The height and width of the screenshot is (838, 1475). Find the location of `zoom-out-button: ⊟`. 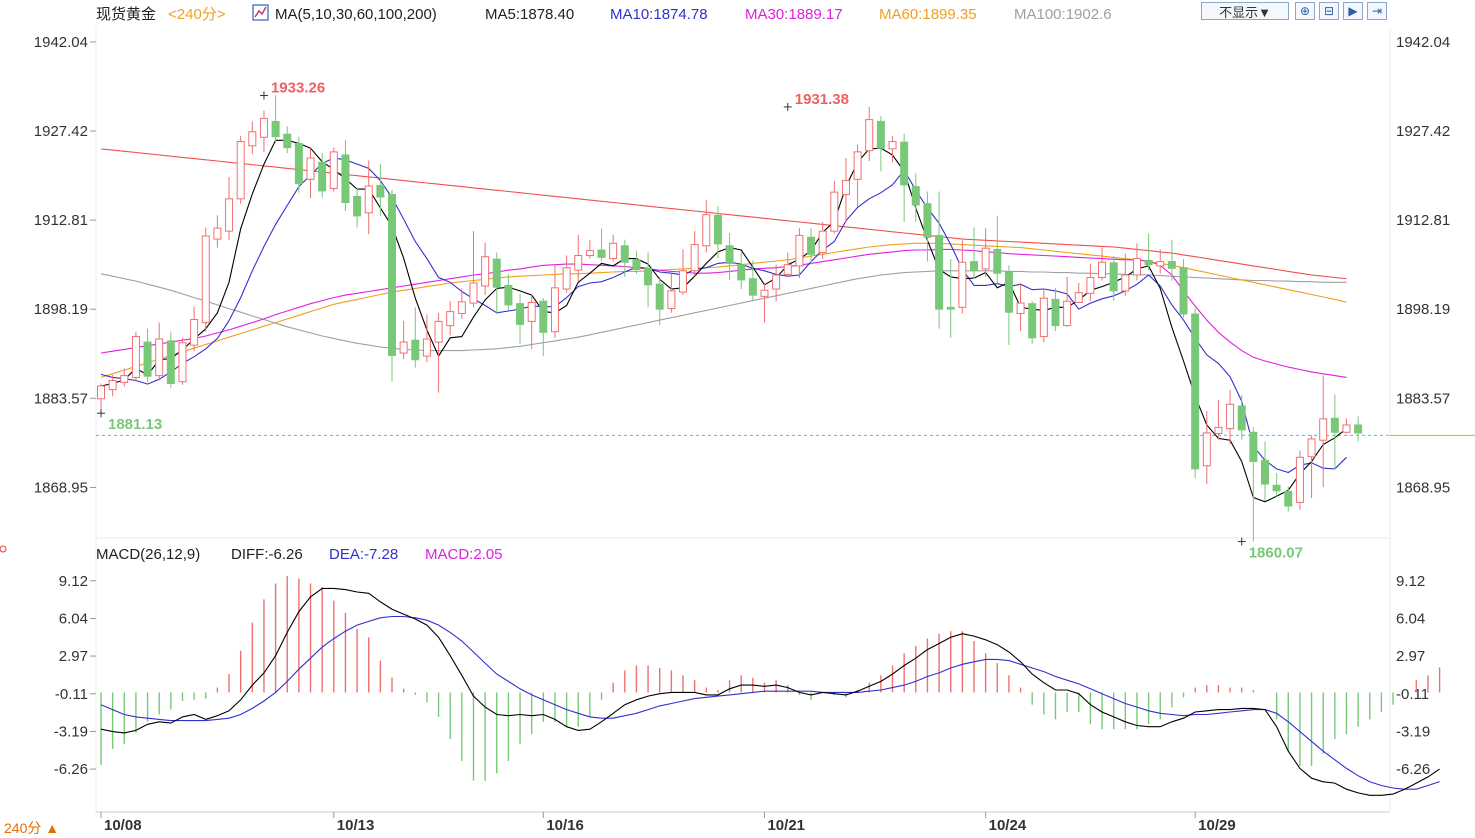

zoom-out-button: ⊟ is located at coordinates (1329, 11).